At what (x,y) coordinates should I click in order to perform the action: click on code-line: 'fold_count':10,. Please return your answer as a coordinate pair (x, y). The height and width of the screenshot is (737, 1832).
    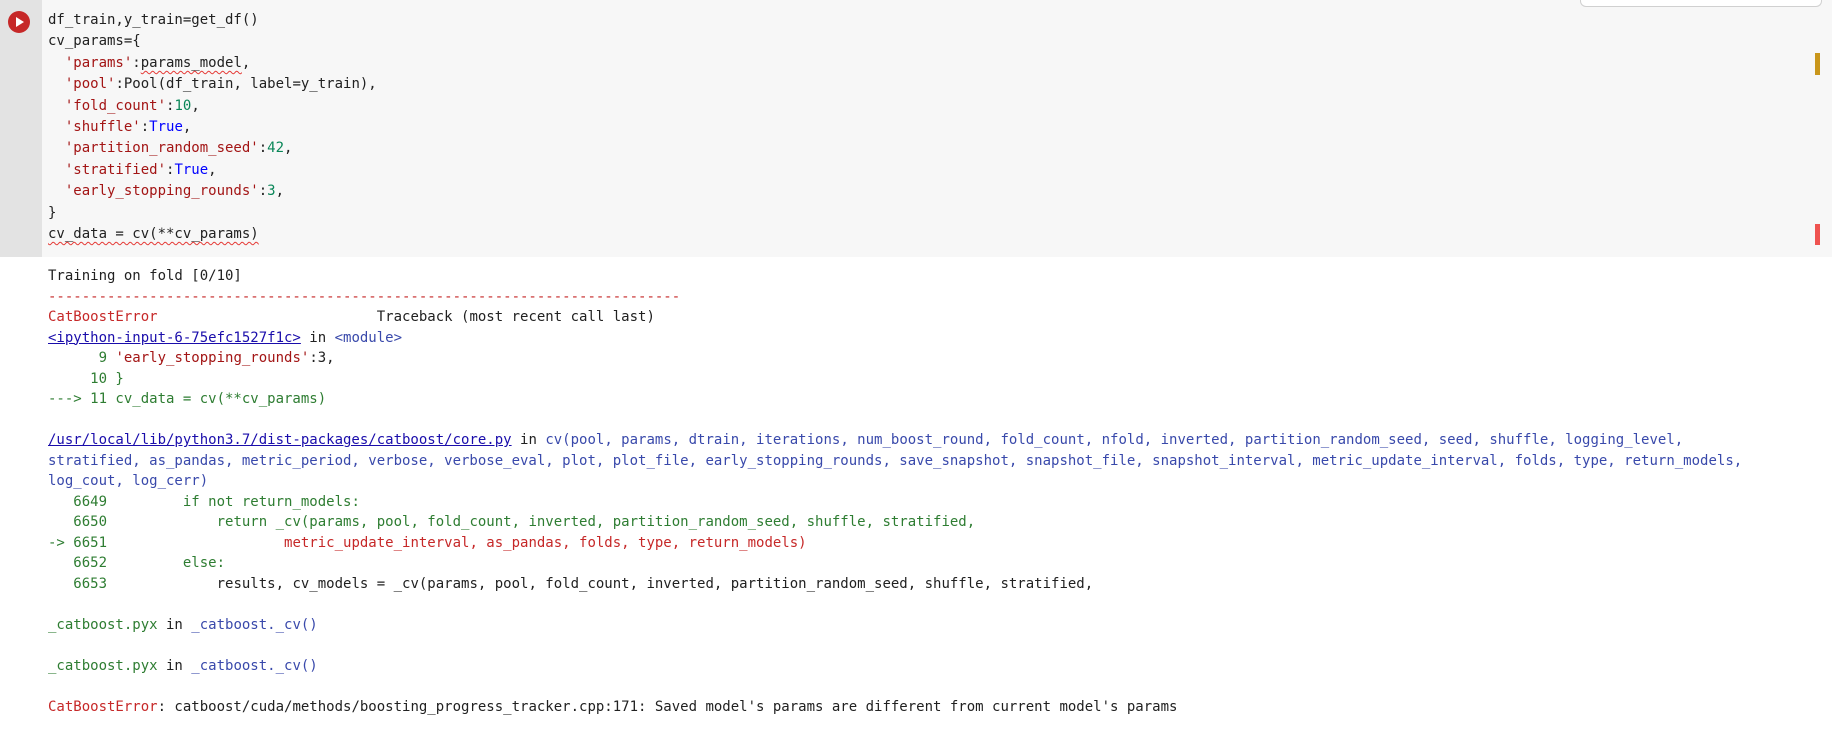
    Looking at the image, I should click on (132, 105).